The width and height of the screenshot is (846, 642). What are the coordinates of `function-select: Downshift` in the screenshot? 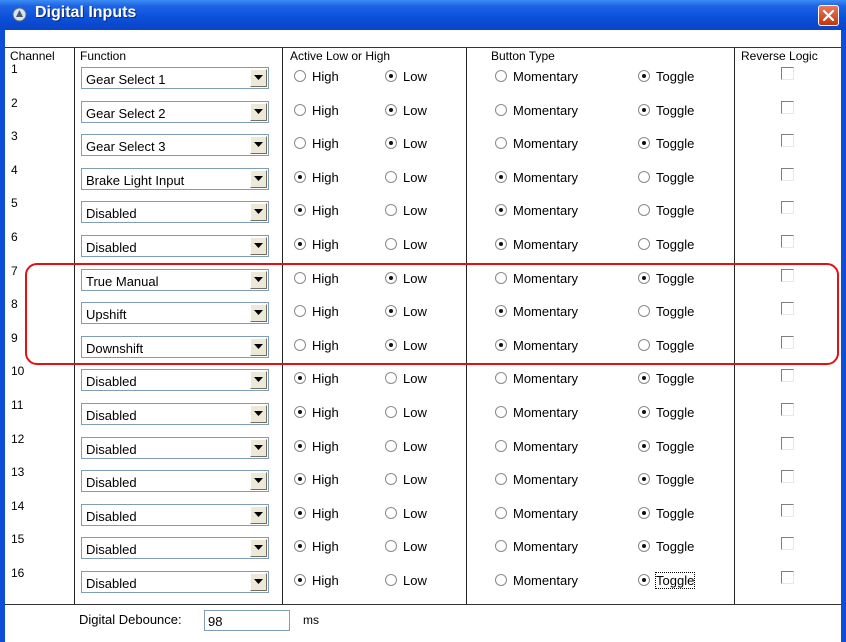 It's located at (175, 346).